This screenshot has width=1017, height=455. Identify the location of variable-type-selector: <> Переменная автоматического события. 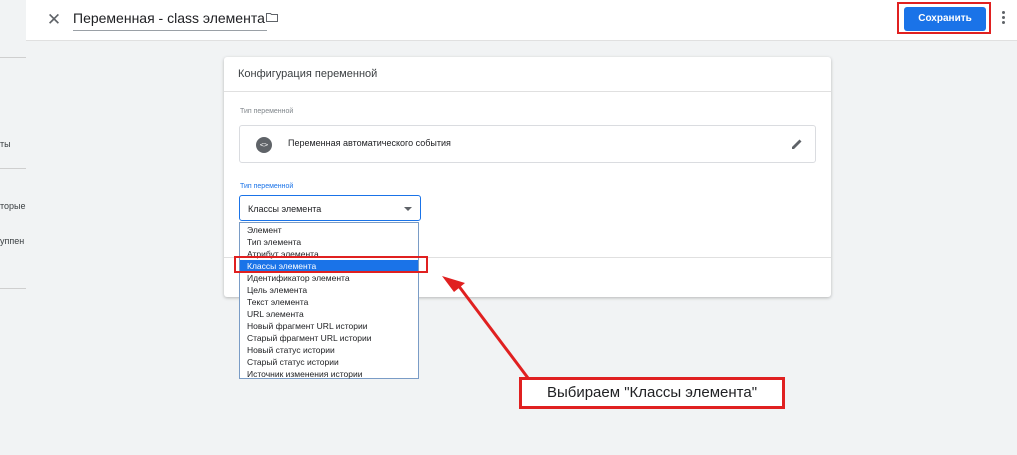
(527, 144).